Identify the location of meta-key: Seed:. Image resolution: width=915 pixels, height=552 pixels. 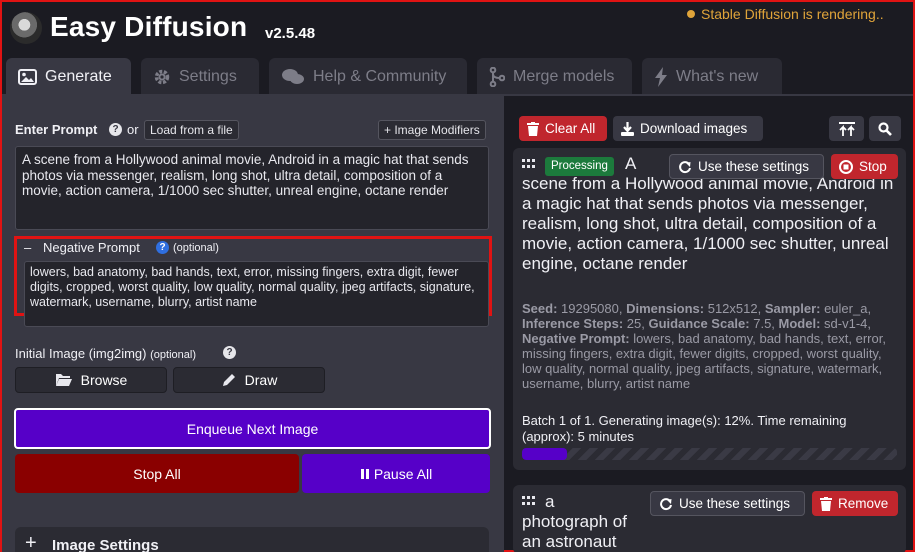
(540, 308).